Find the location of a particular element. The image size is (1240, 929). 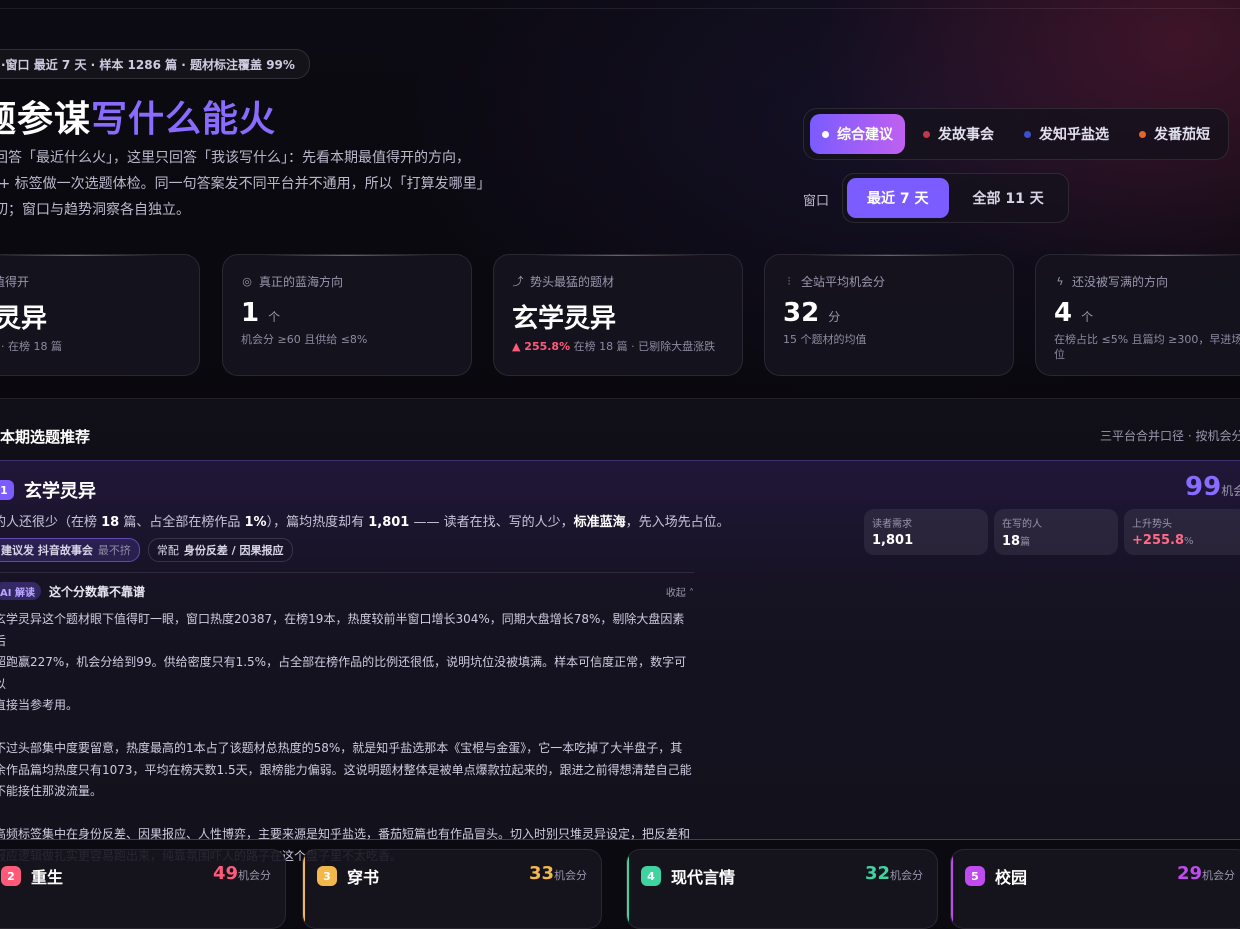

stat-label: 期最值得开 is located at coordinates (90, 281).